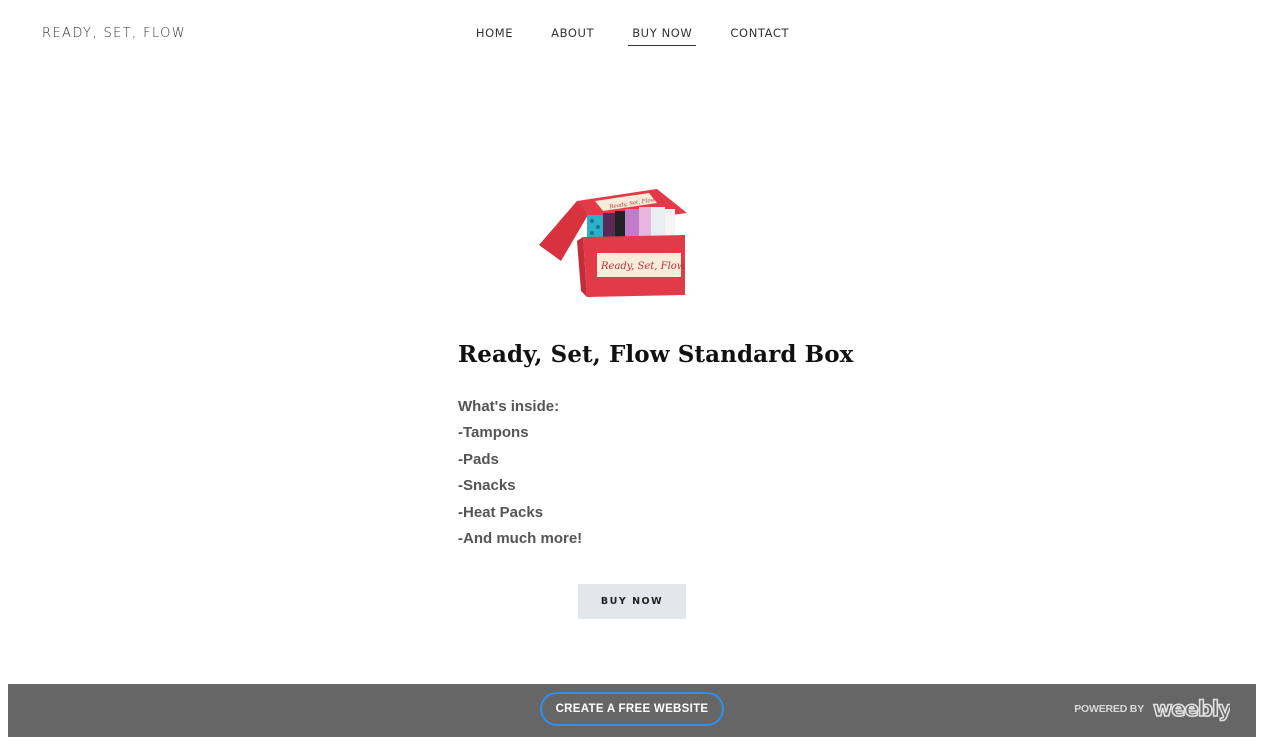 The image size is (1265, 749). What do you see at coordinates (572, 36) in the screenshot?
I see `nav-item-about: ABOUT` at bounding box center [572, 36].